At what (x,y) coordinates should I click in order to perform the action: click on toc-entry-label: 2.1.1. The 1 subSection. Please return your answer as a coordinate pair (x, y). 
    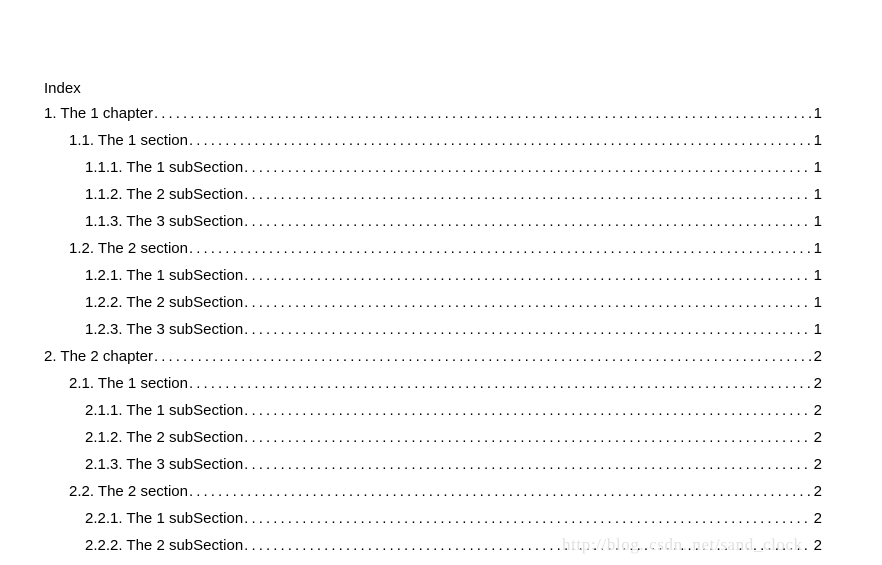
    Looking at the image, I should click on (164, 410).